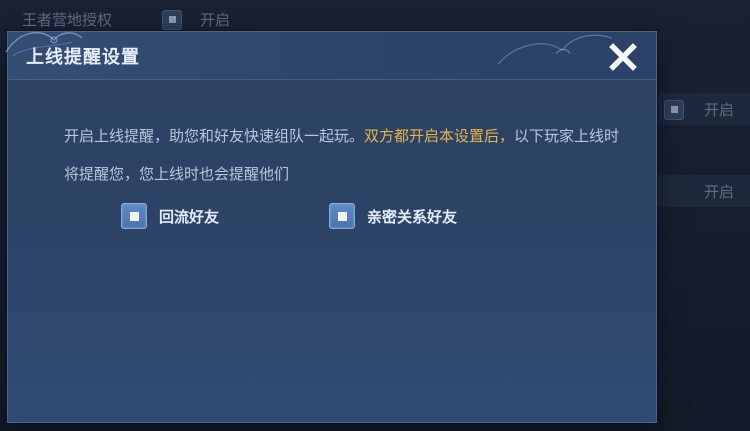 This screenshot has height=431, width=750. I want to click on option-label: 回流好友, so click(189, 216).